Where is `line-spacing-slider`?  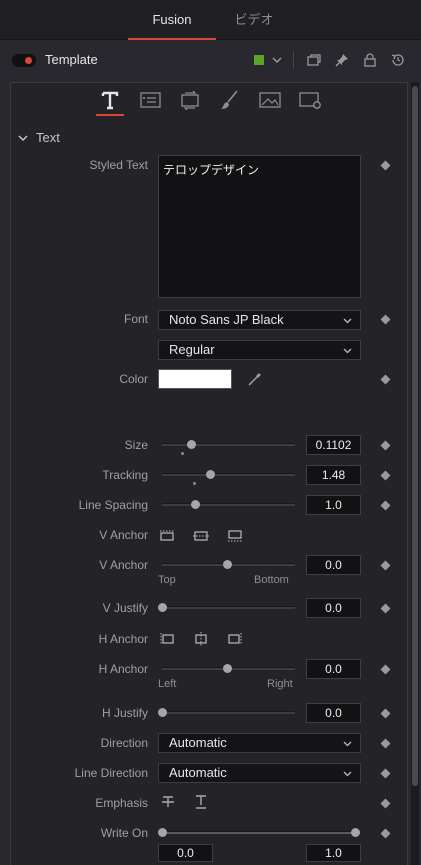
line-spacing-slider is located at coordinates (228, 504).